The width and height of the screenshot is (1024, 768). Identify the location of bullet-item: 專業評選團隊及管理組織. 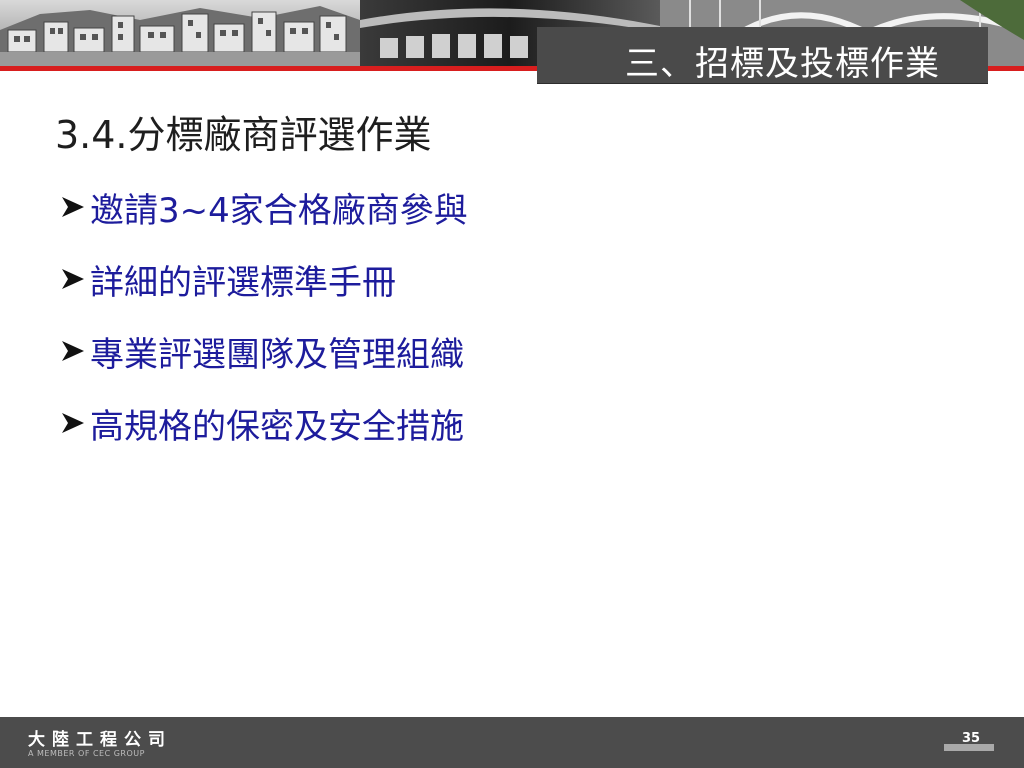
(262, 351).